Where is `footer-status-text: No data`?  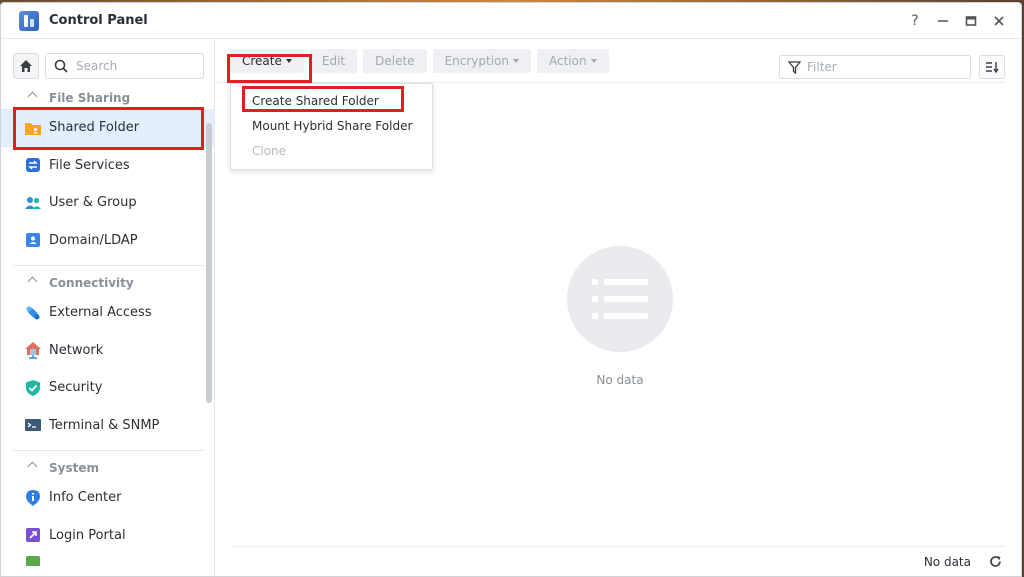 footer-status-text: No data is located at coordinates (947, 561).